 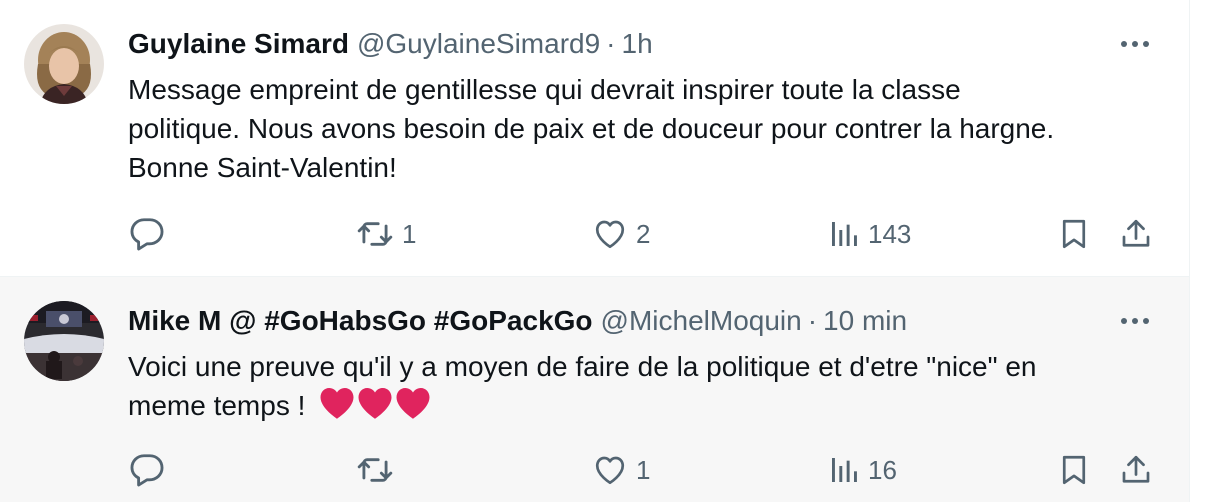 I want to click on tweet-text-line: meme temps !, so click(x=638, y=405).